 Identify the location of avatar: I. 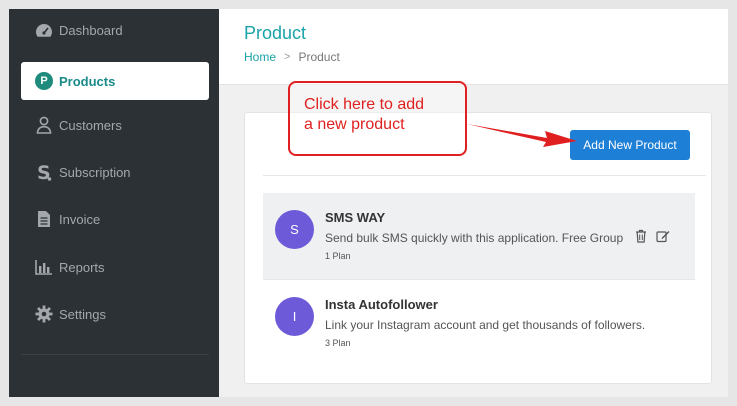
(294, 316).